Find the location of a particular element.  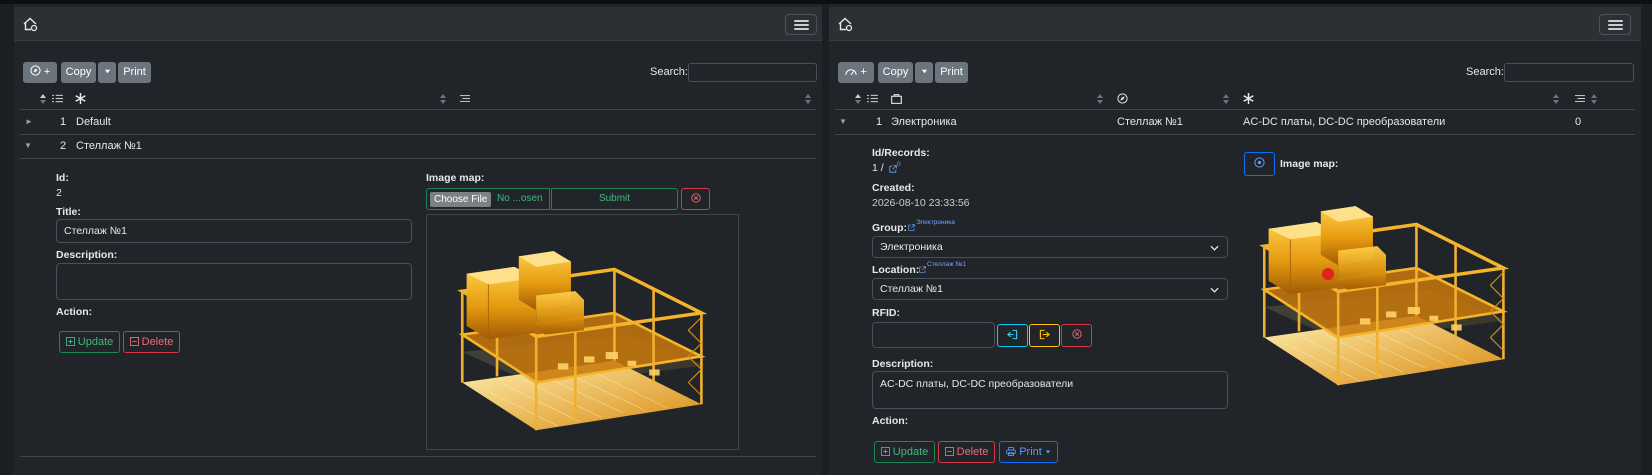

add-item-button: + is located at coordinates (856, 72).